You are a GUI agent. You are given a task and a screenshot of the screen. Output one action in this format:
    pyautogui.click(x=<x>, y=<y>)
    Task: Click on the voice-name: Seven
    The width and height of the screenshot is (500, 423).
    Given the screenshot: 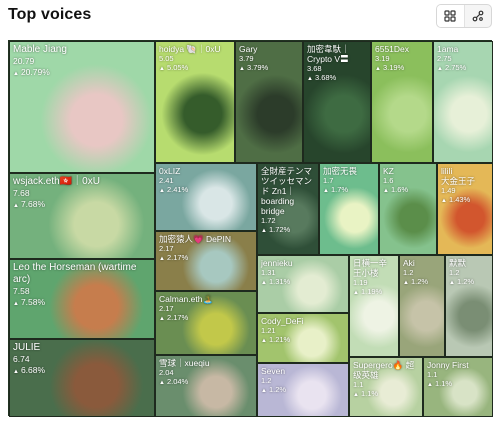 What is the action you would take?
    pyautogui.click(x=273, y=371)
    